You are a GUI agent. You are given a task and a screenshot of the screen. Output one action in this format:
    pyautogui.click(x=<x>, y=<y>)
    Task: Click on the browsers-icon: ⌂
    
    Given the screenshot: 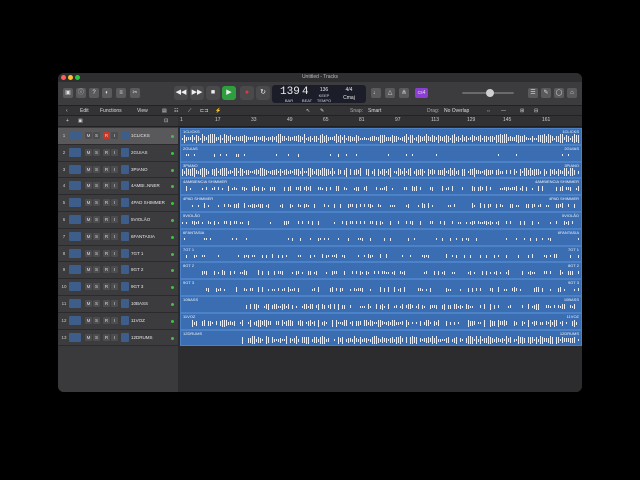 What is the action you would take?
    pyautogui.click(x=572, y=93)
    